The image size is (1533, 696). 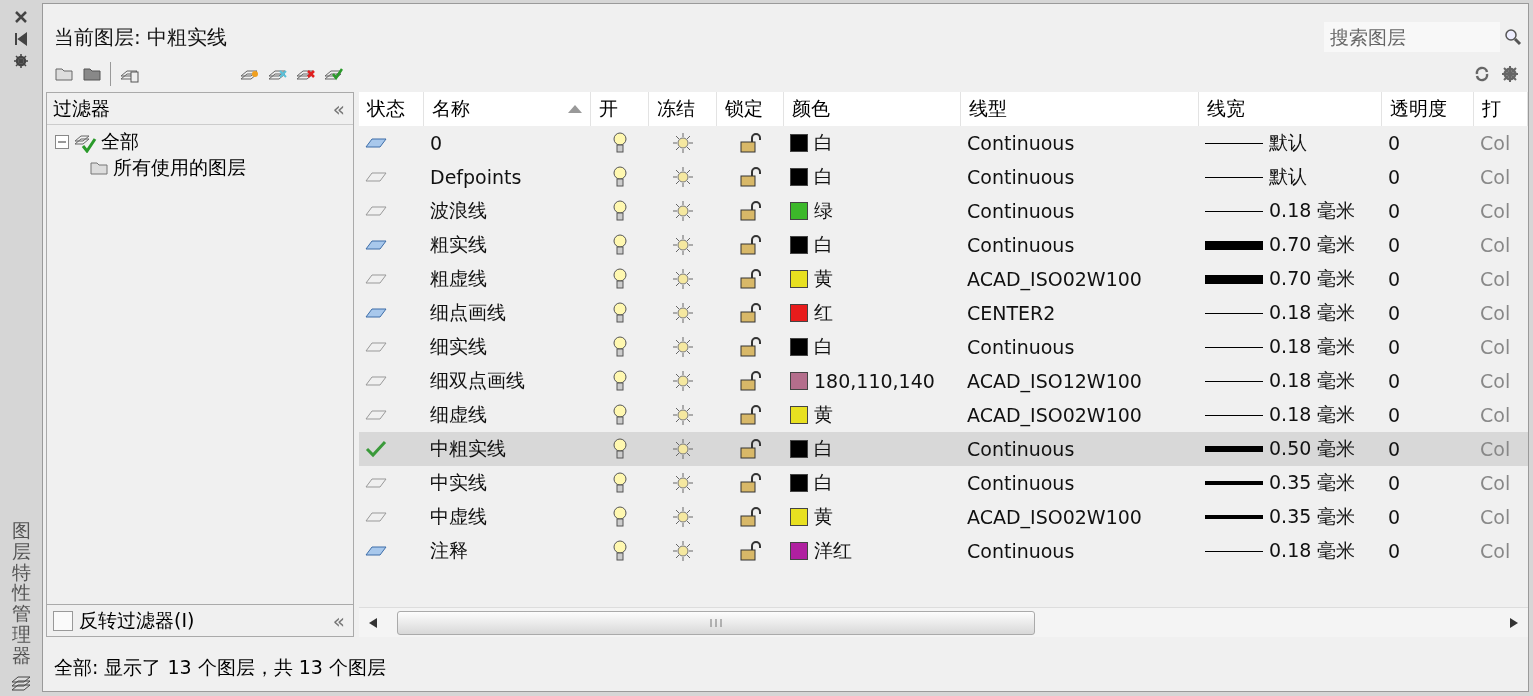 I want to click on column-header: 冻结, so click(x=683, y=109).